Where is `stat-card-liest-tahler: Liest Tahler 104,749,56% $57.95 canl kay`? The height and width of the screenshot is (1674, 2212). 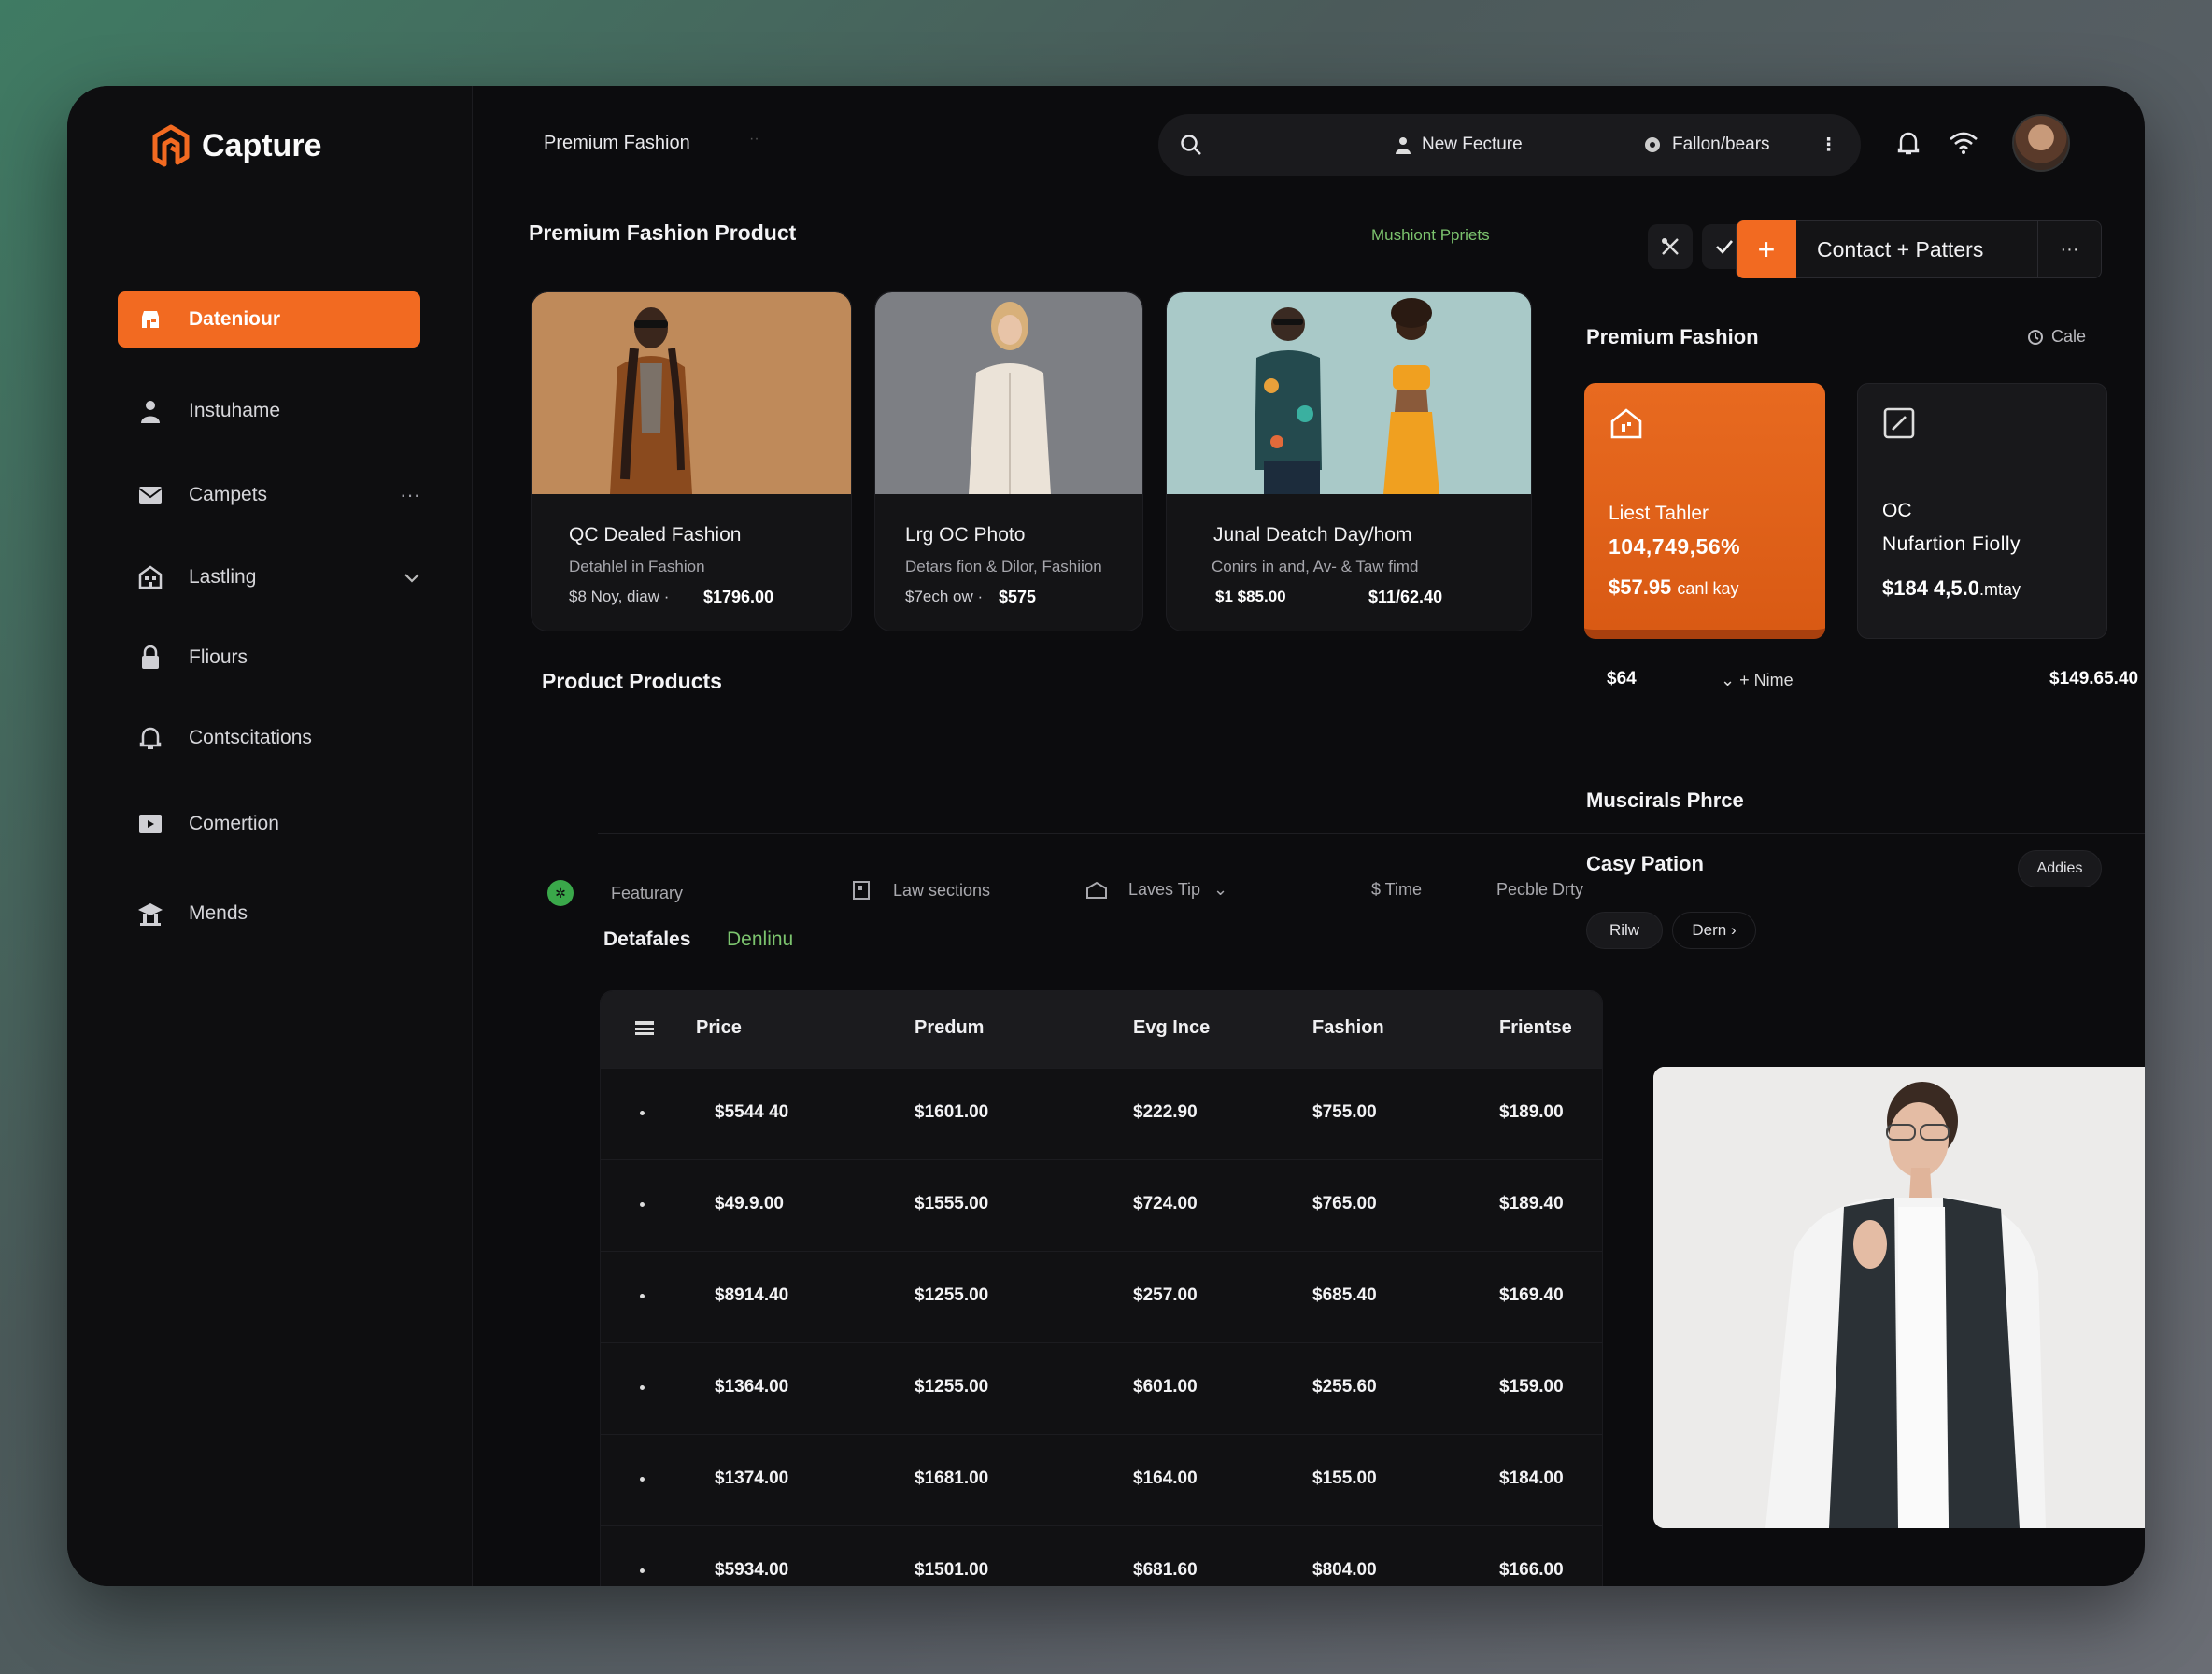 stat-card-liest-tahler: Liest Tahler 104,749,56% $57.95 canl kay is located at coordinates (1704, 511).